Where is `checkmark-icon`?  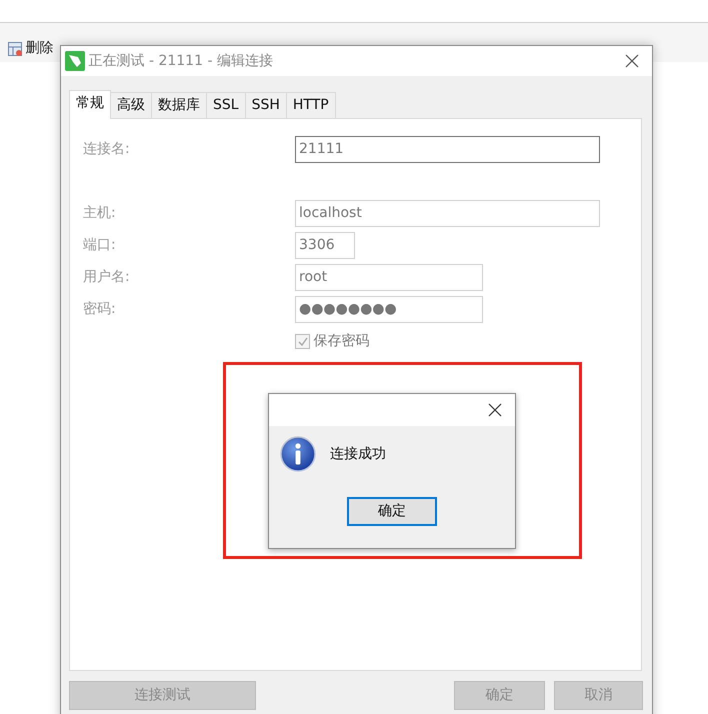
checkmark-icon is located at coordinates (302, 341).